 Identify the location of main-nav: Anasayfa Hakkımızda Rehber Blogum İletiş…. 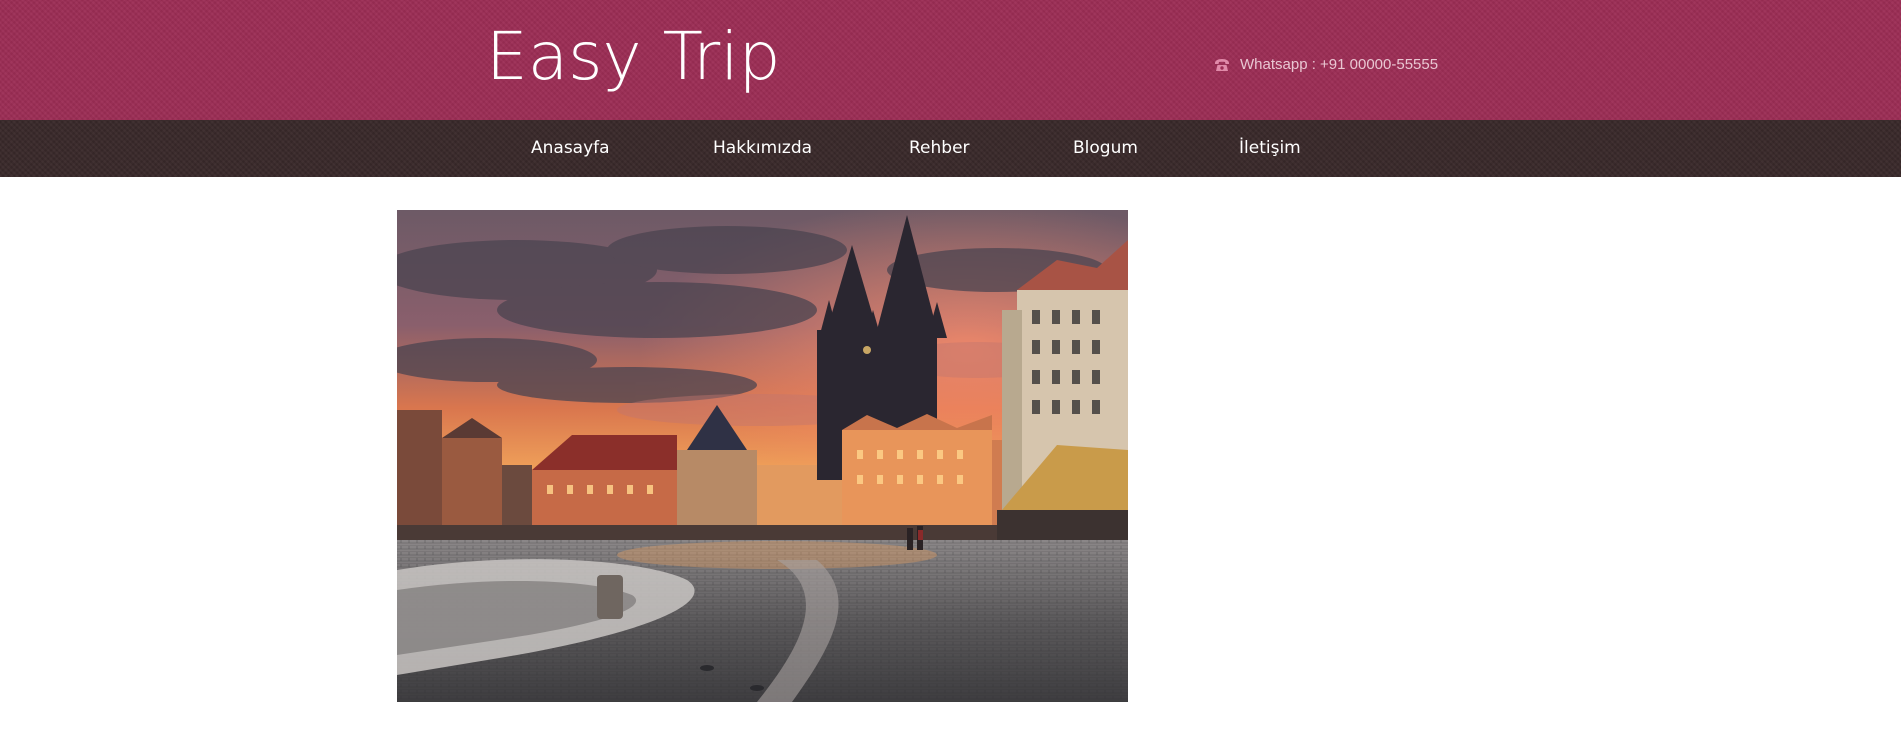
(950, 148).